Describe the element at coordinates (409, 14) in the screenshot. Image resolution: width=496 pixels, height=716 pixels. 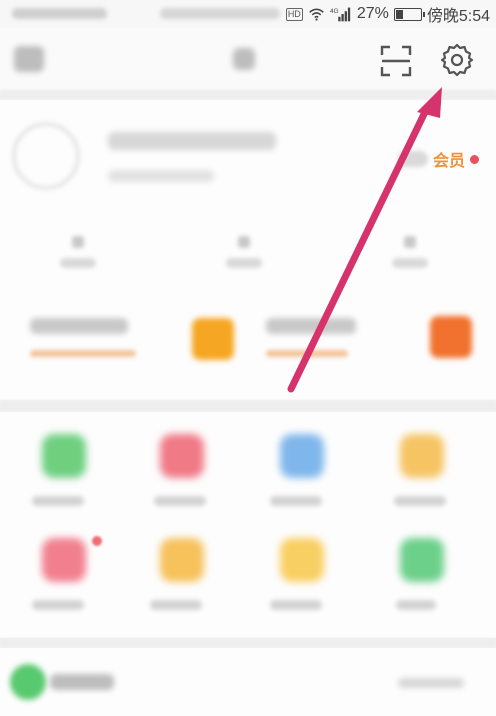
I see `battery-icon` at that location.